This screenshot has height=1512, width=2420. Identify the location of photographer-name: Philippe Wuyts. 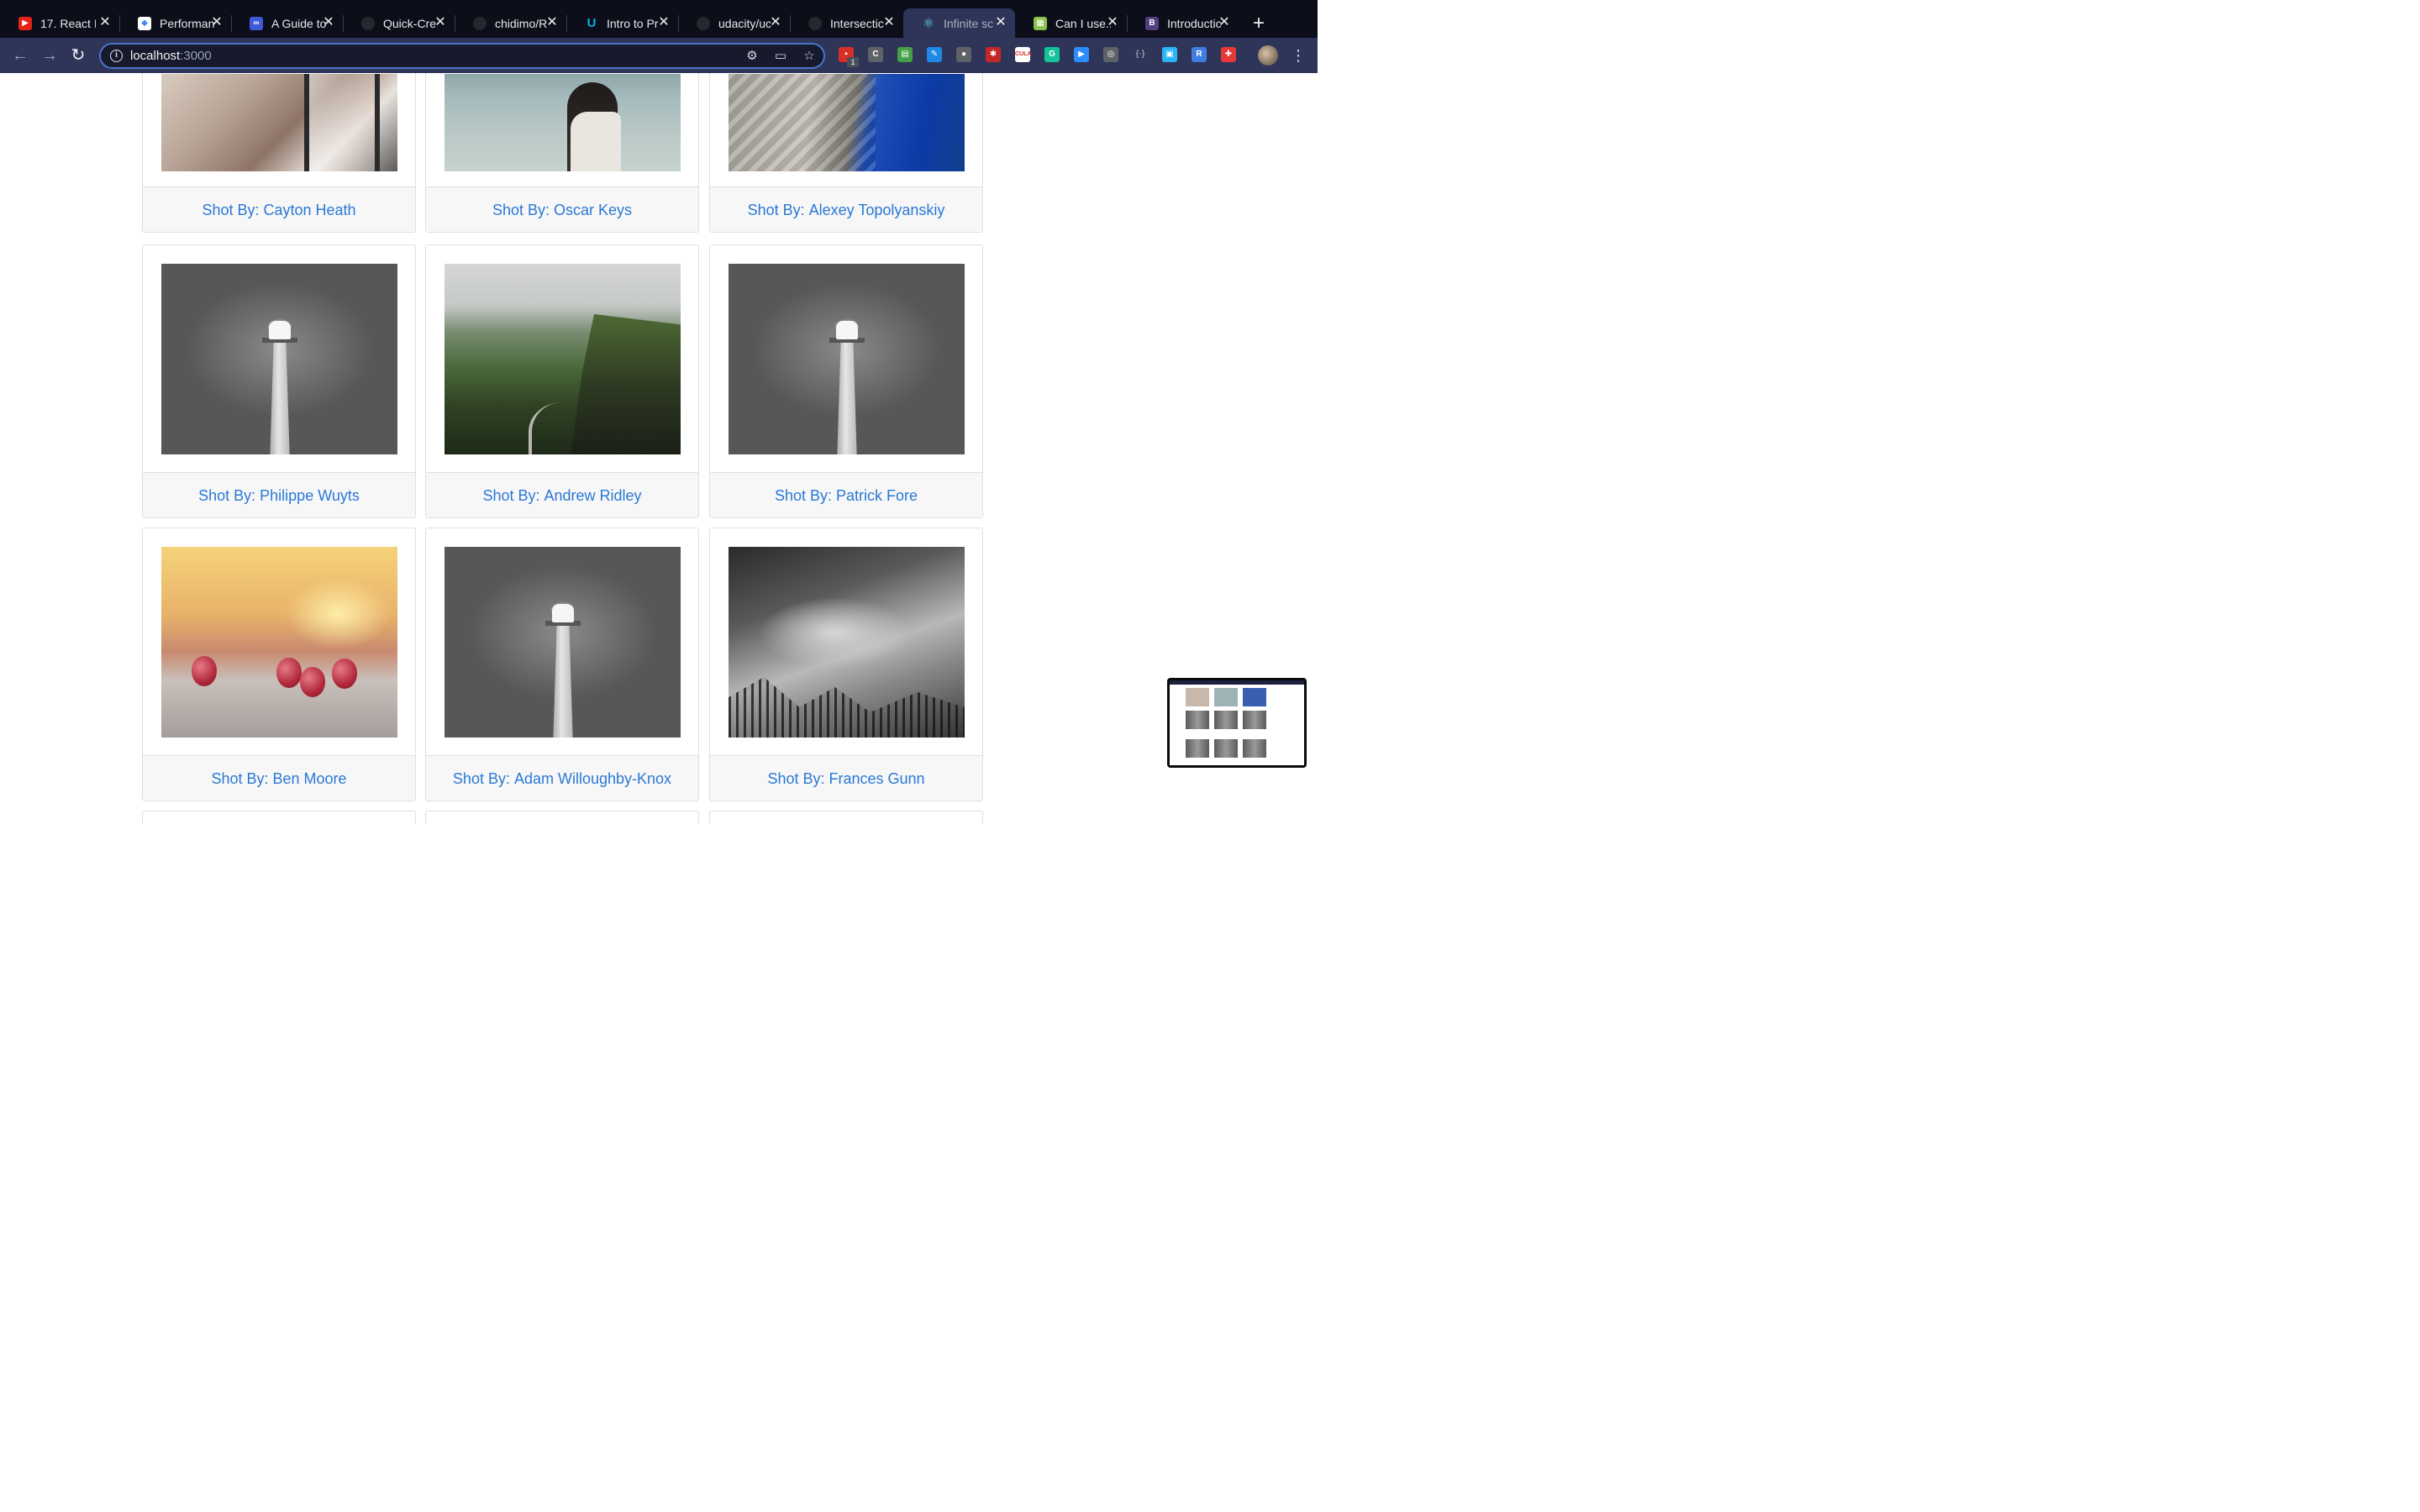
(310, 495).